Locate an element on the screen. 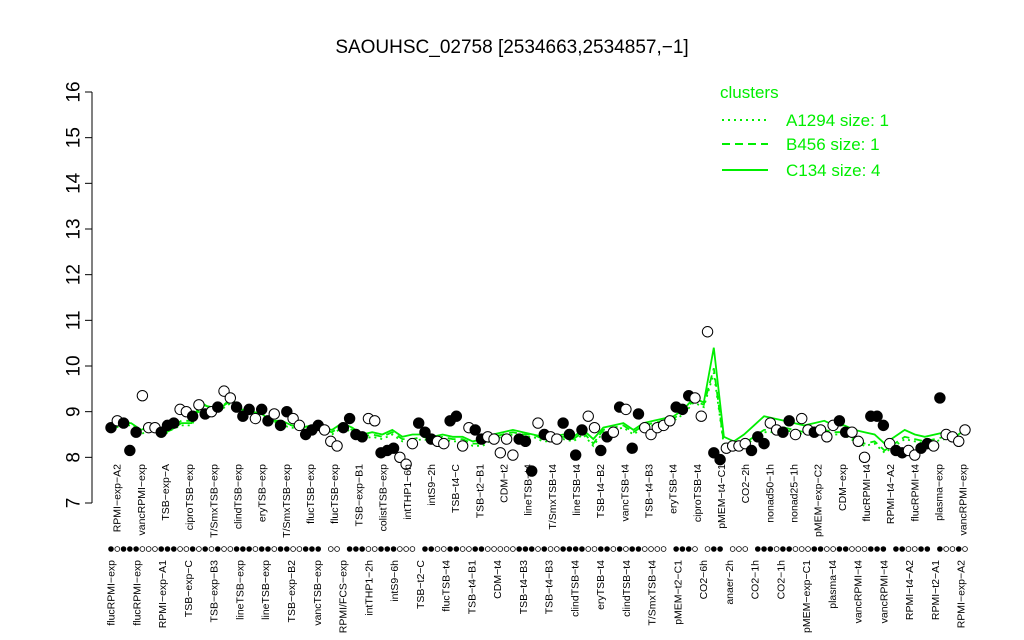 The image size is (1024, 640). category-label: CDM−t4 is located at coordinates (498, 579).